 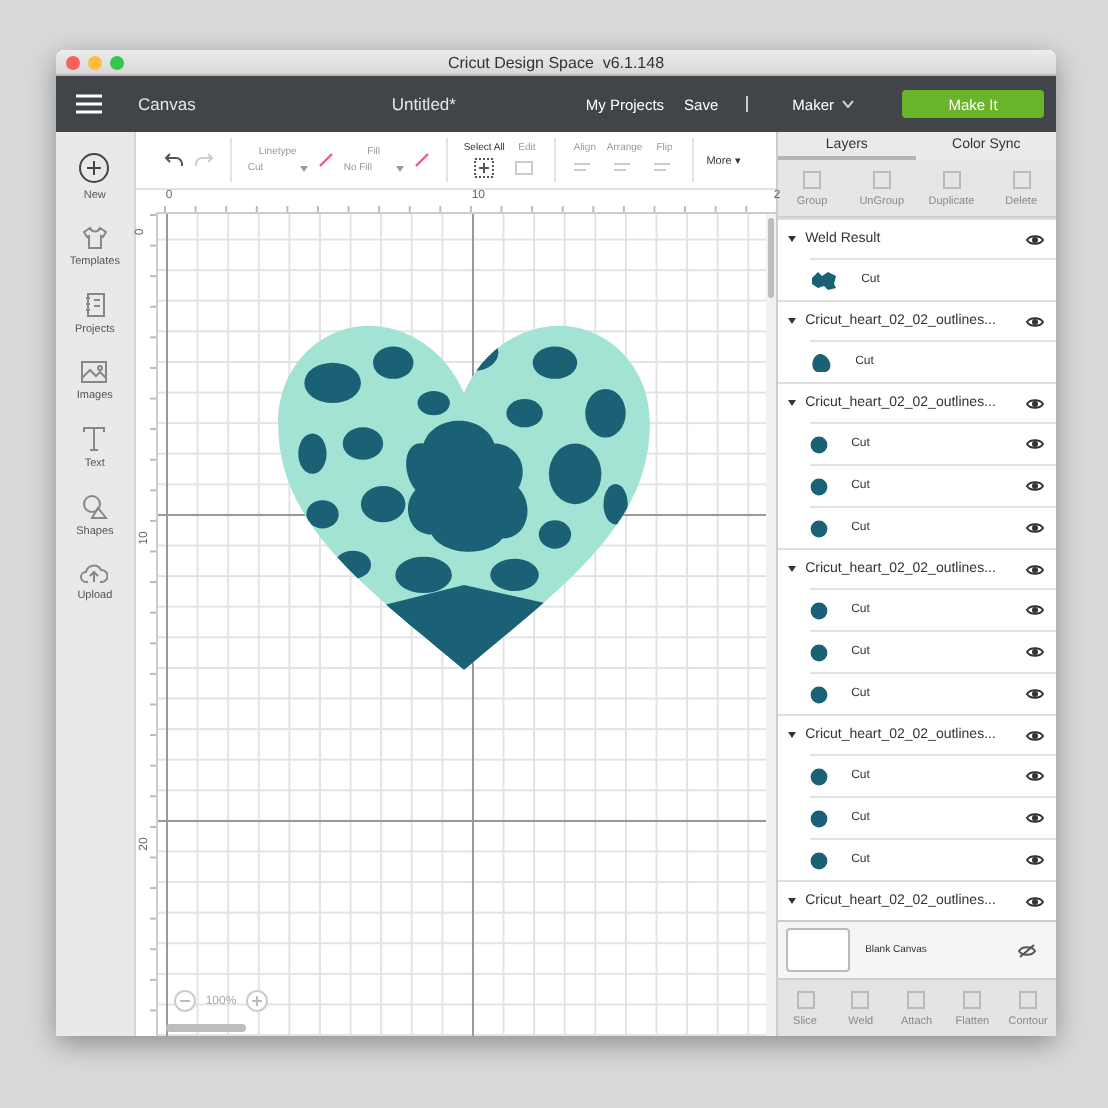 What do you see at coordinates (94, 439) in the screenshot?
I see `text-icon` at bounding box center [94, 439].